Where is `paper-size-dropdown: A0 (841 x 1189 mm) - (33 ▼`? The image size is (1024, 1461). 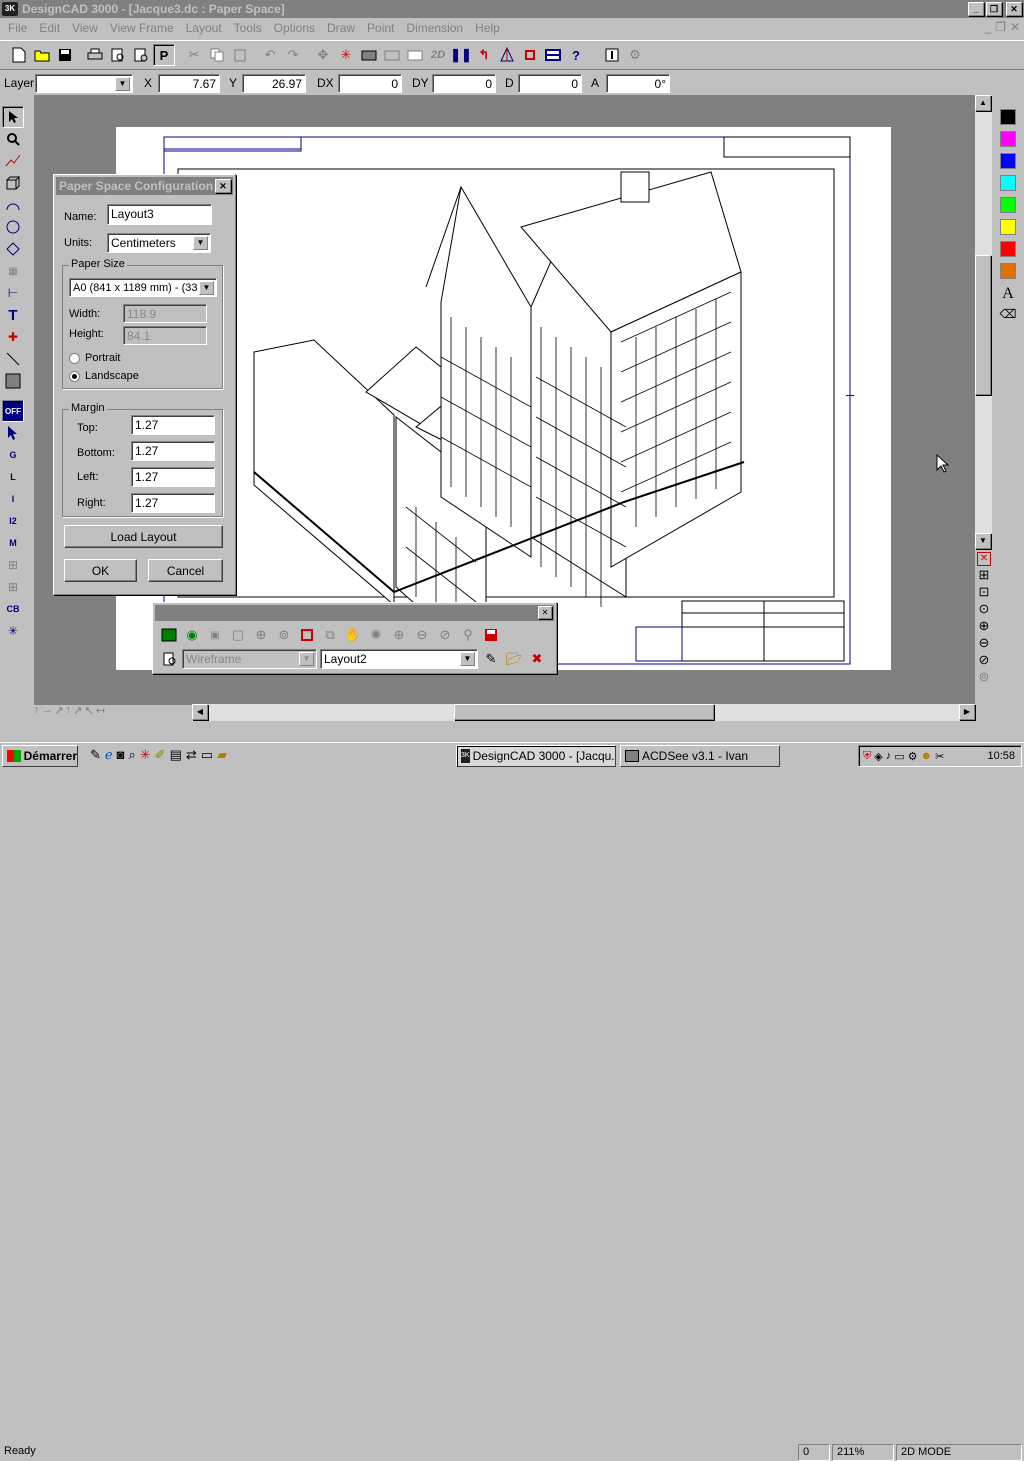 paper-size-dropdown: A0 (841 x 1189 mm) - (33 ▼ is located at coordinates (143, 287).